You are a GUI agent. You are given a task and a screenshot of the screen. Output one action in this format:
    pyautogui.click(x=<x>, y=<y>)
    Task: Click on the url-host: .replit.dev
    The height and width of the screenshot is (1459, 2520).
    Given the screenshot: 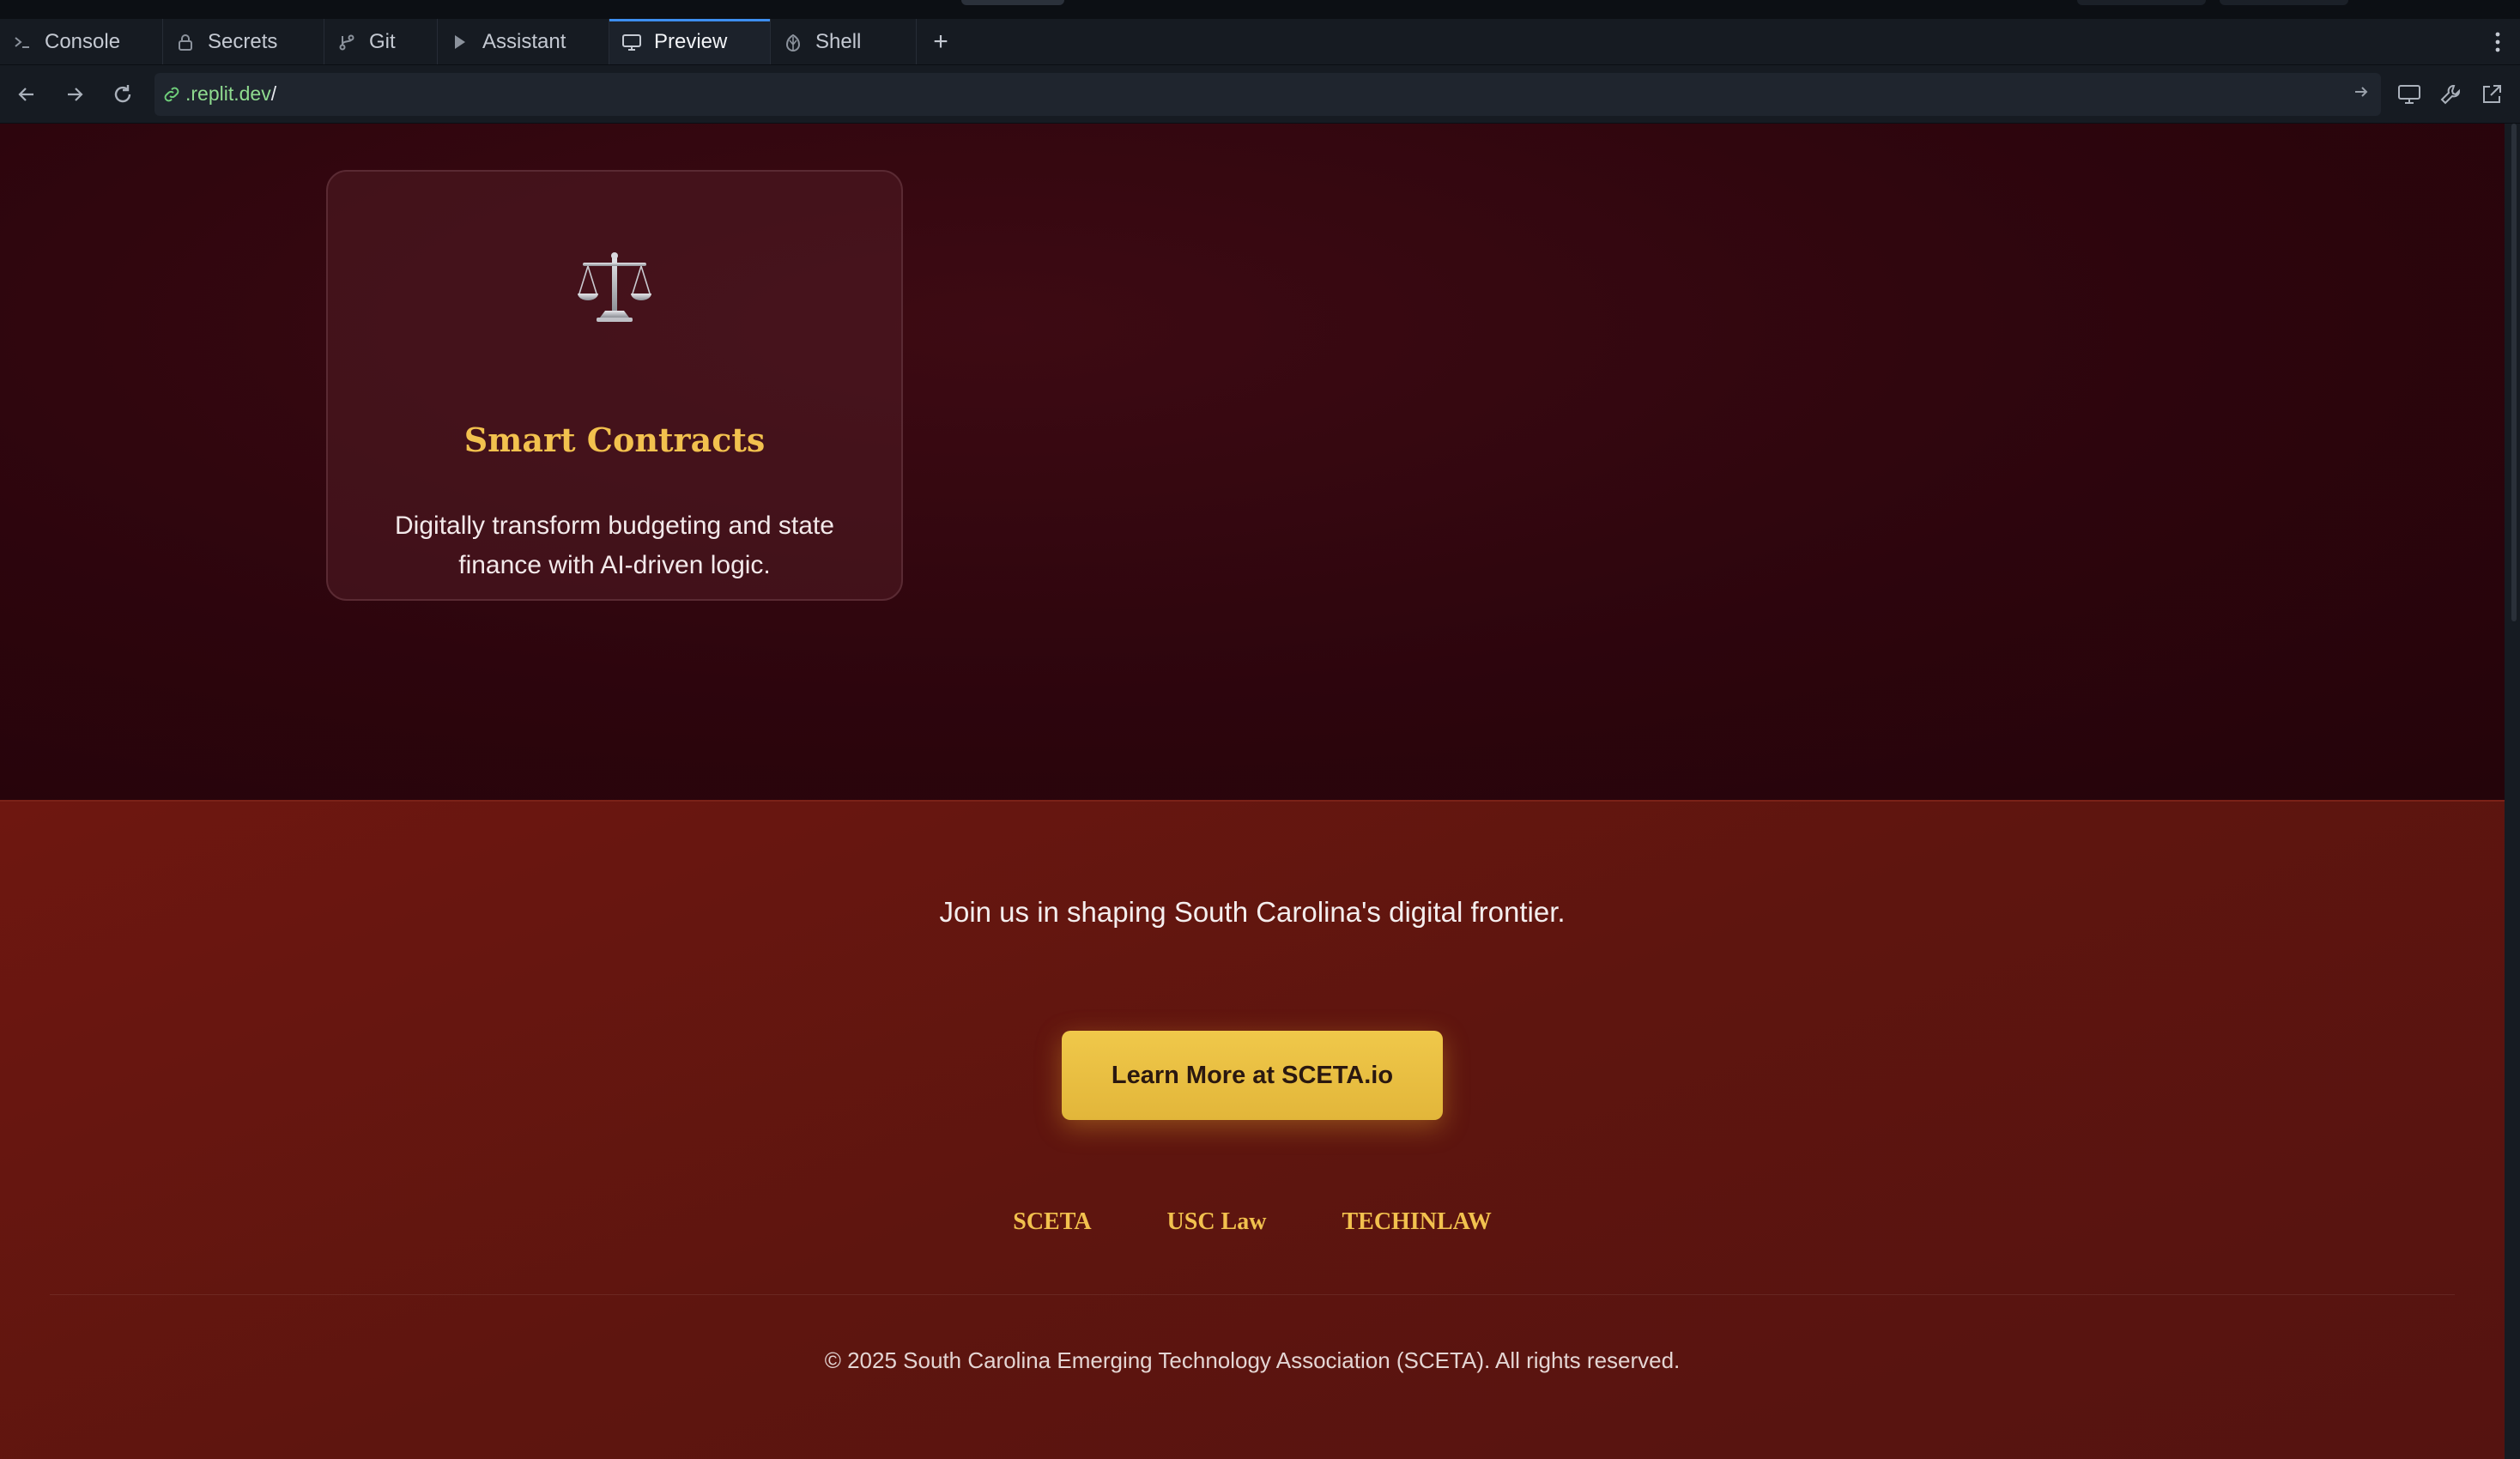 What is the action you would take?
    pyautogui.click(x=228, y=94)
    